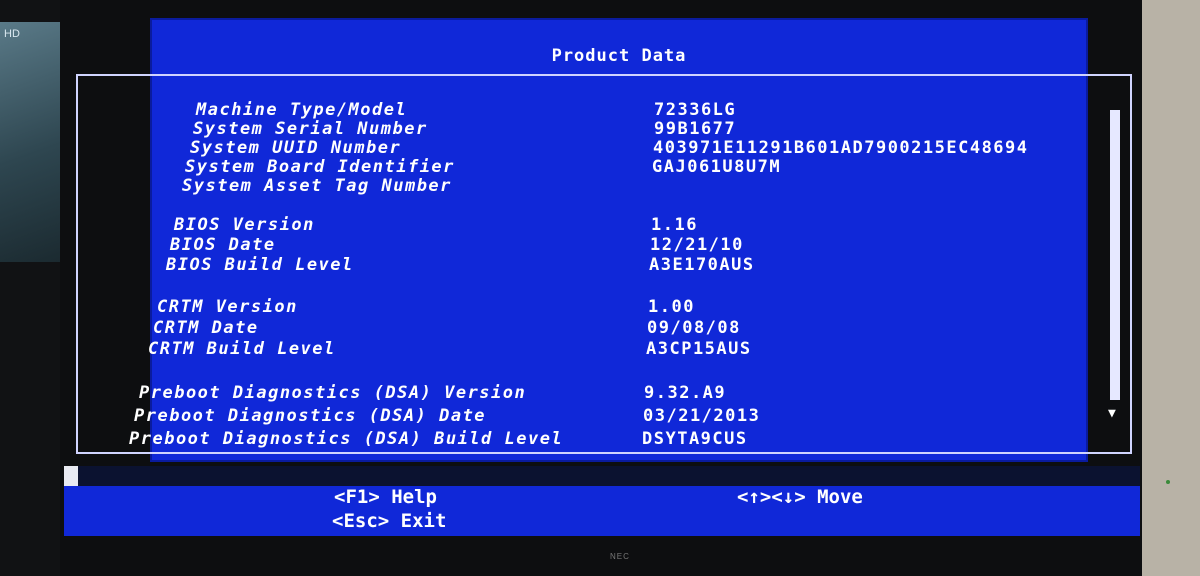  I want to click on row-bios-build-level: BIOS Build Level A3E170AUS, so click(604, 266).